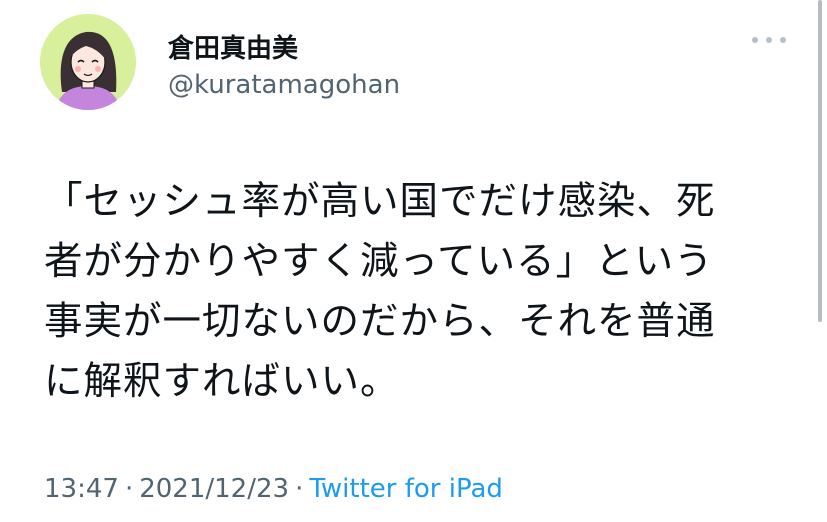 The width and height of the screenshot is (827, 522). What do you see at coordinates (820, 161) in the screenshot?
I see `scrollbar` at bounding box center [820, 161].